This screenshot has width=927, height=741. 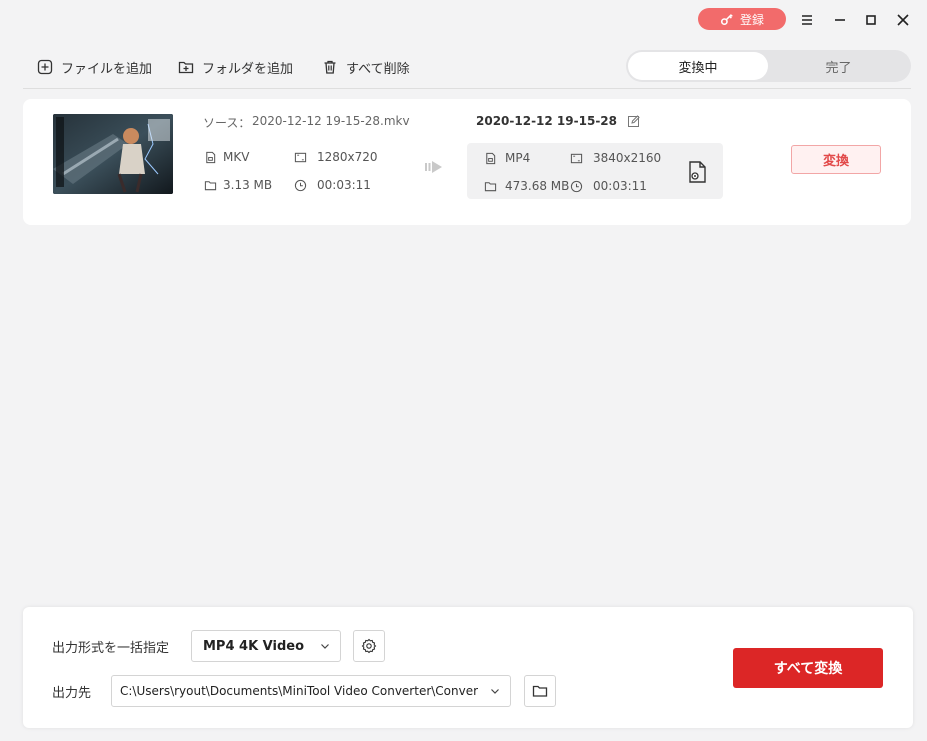 I want to click on maximize-icon, so click(x=871, y=20).